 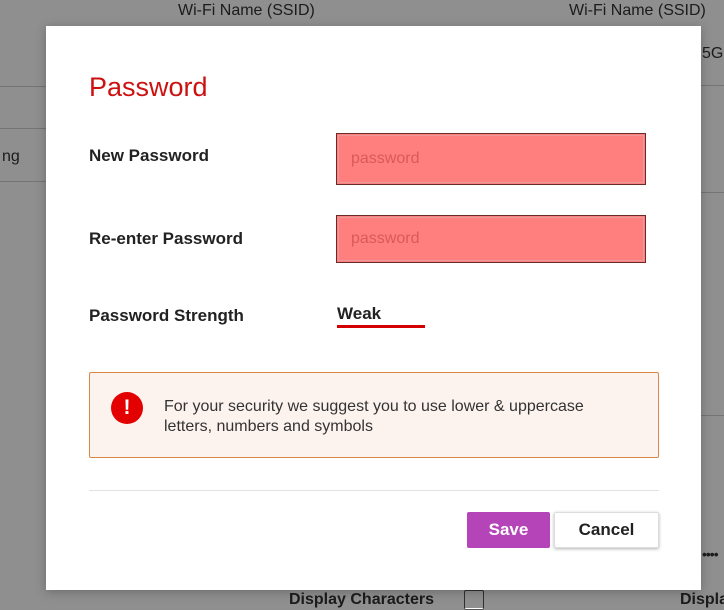 I want to click on password-strength-label: Password Strength, so click(x=166, y=315).